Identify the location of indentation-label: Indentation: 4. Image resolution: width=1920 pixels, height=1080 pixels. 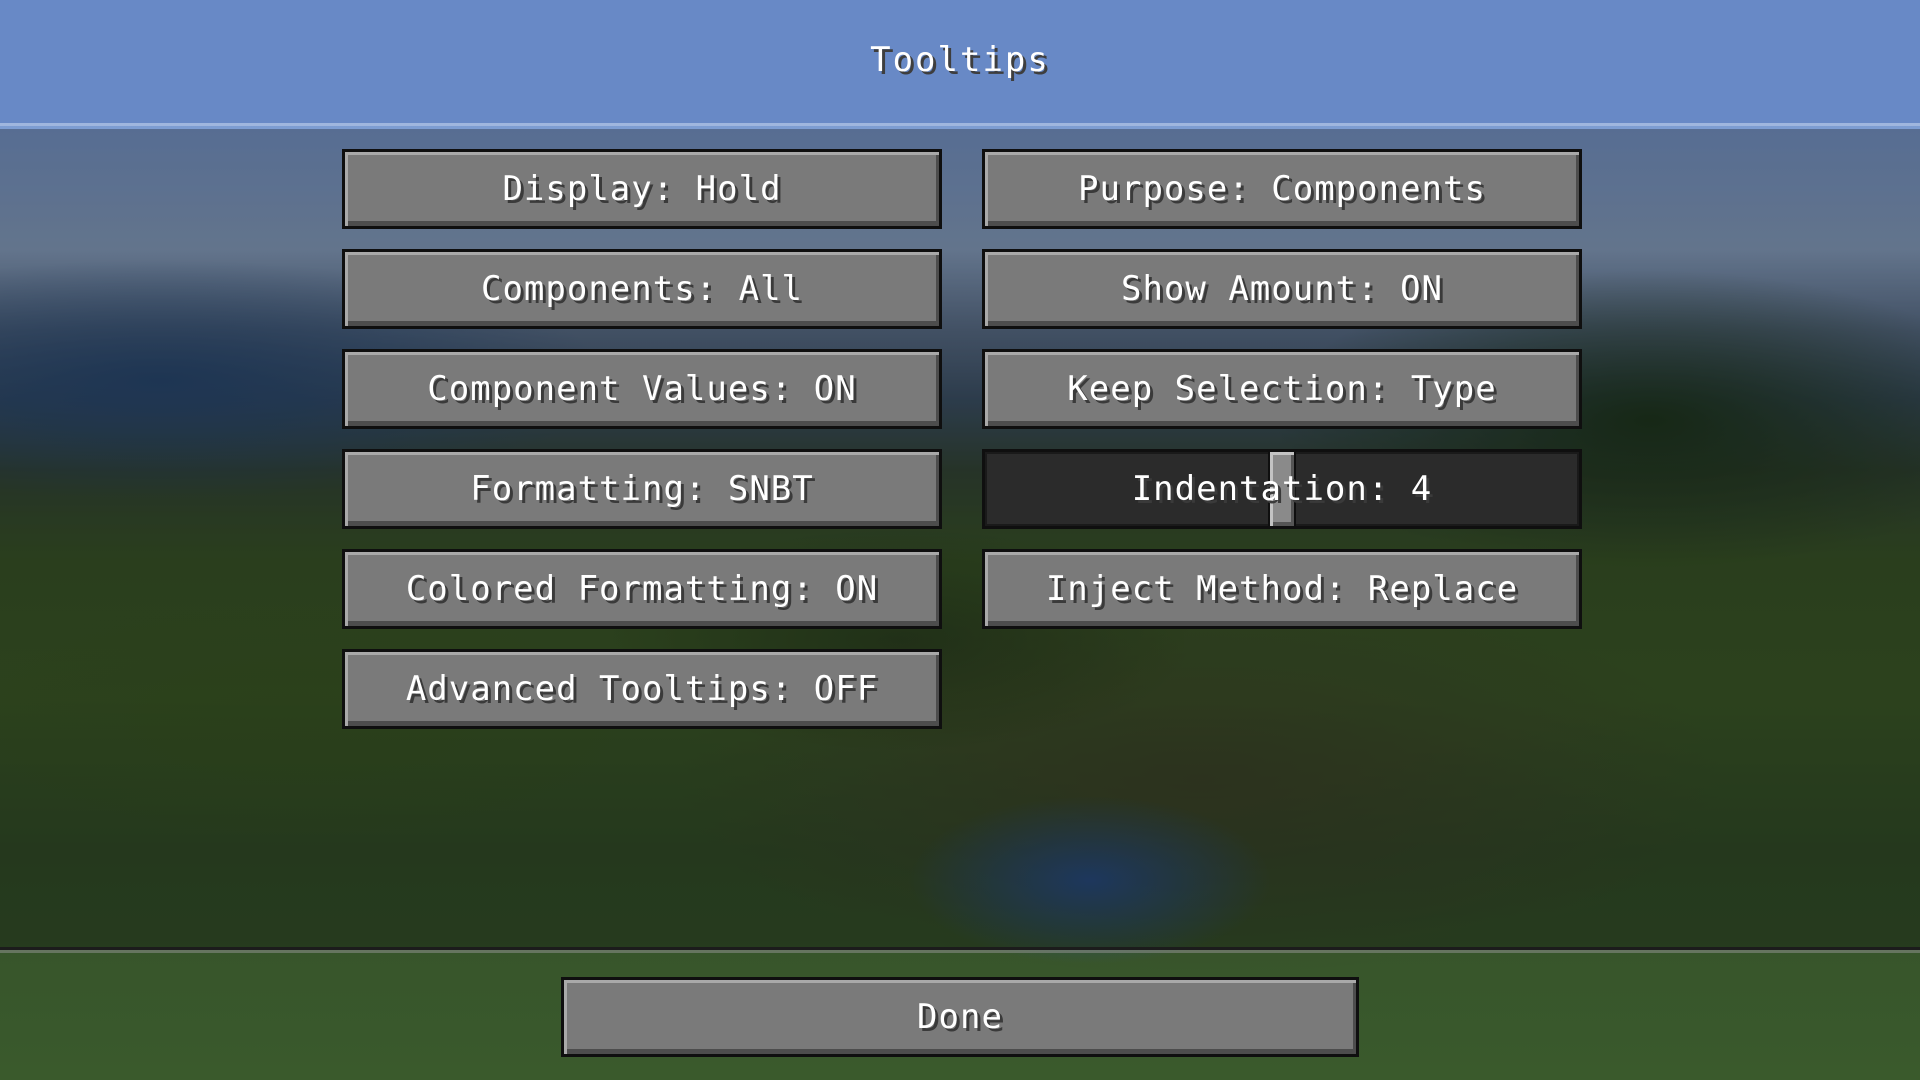
(1282, 489).